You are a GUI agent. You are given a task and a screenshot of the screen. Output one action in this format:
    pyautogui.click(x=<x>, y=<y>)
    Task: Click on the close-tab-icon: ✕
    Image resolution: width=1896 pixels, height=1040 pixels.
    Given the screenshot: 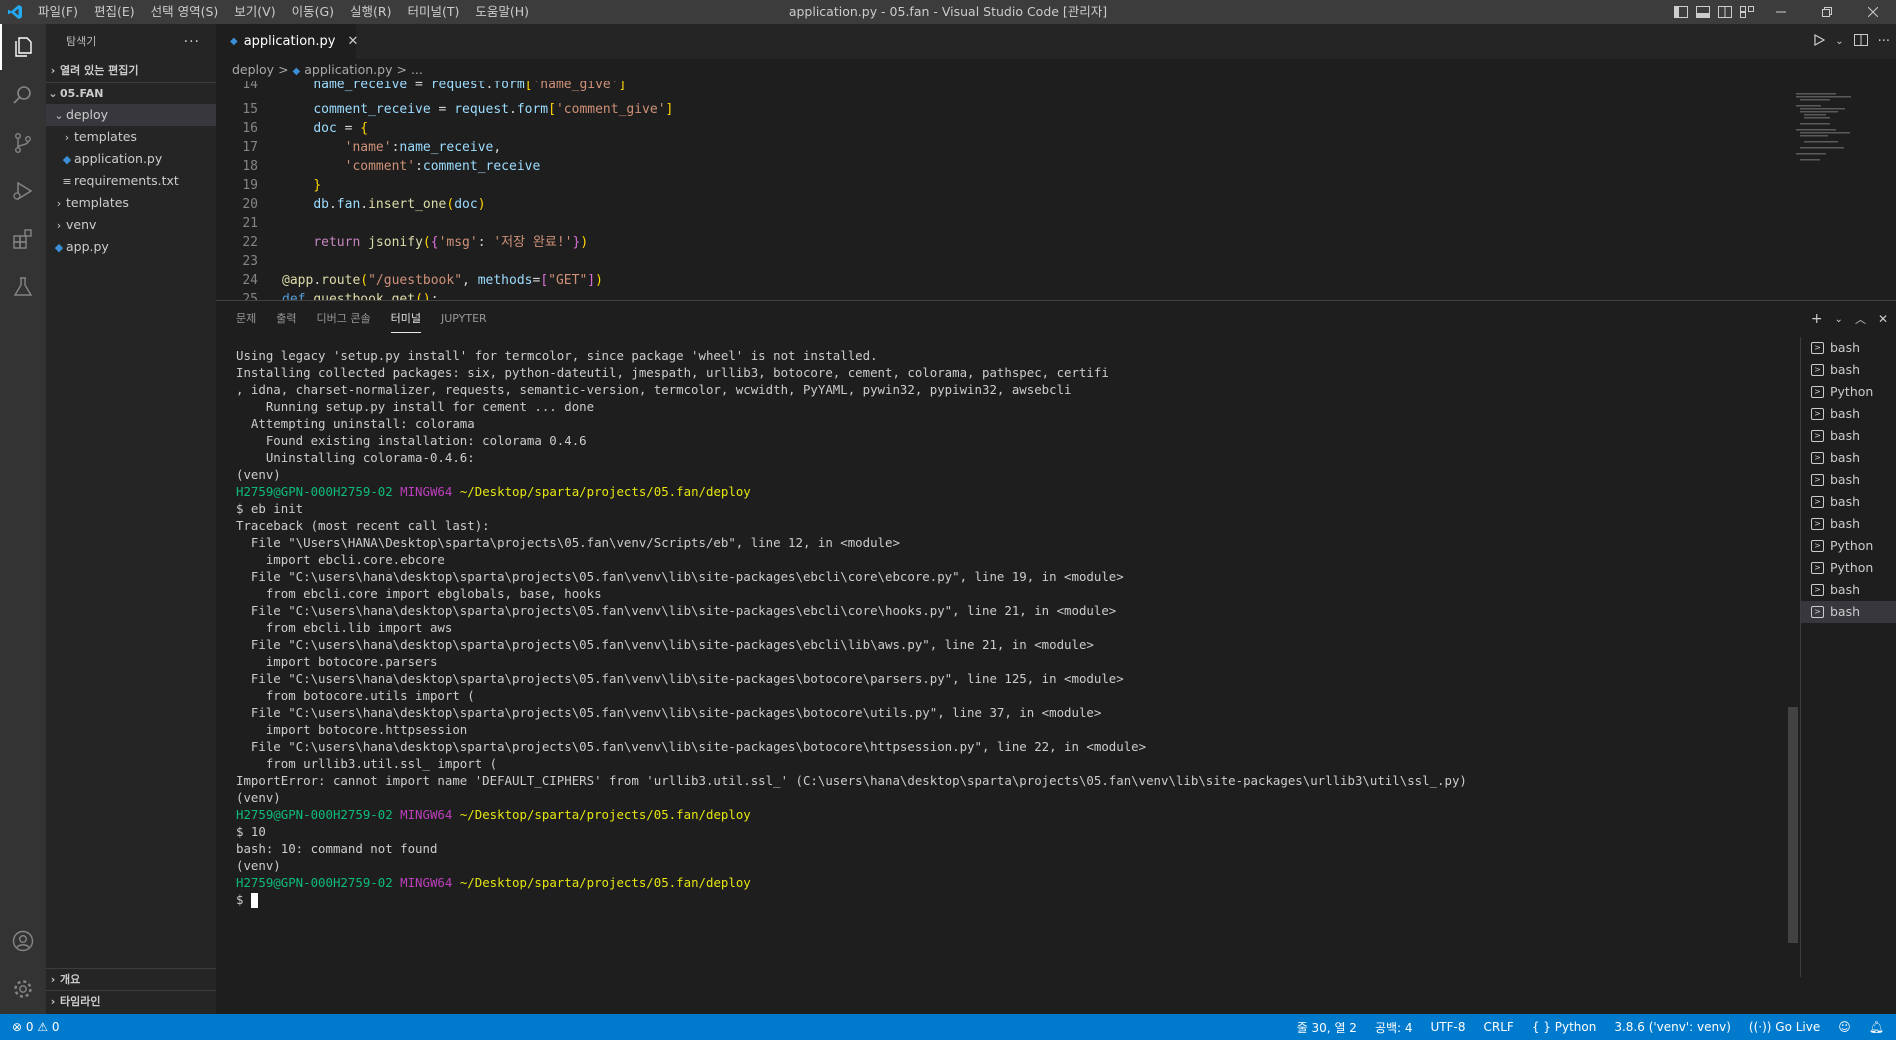 What is the action you would take?
    pyautogui.click(x=353, y=41)
    